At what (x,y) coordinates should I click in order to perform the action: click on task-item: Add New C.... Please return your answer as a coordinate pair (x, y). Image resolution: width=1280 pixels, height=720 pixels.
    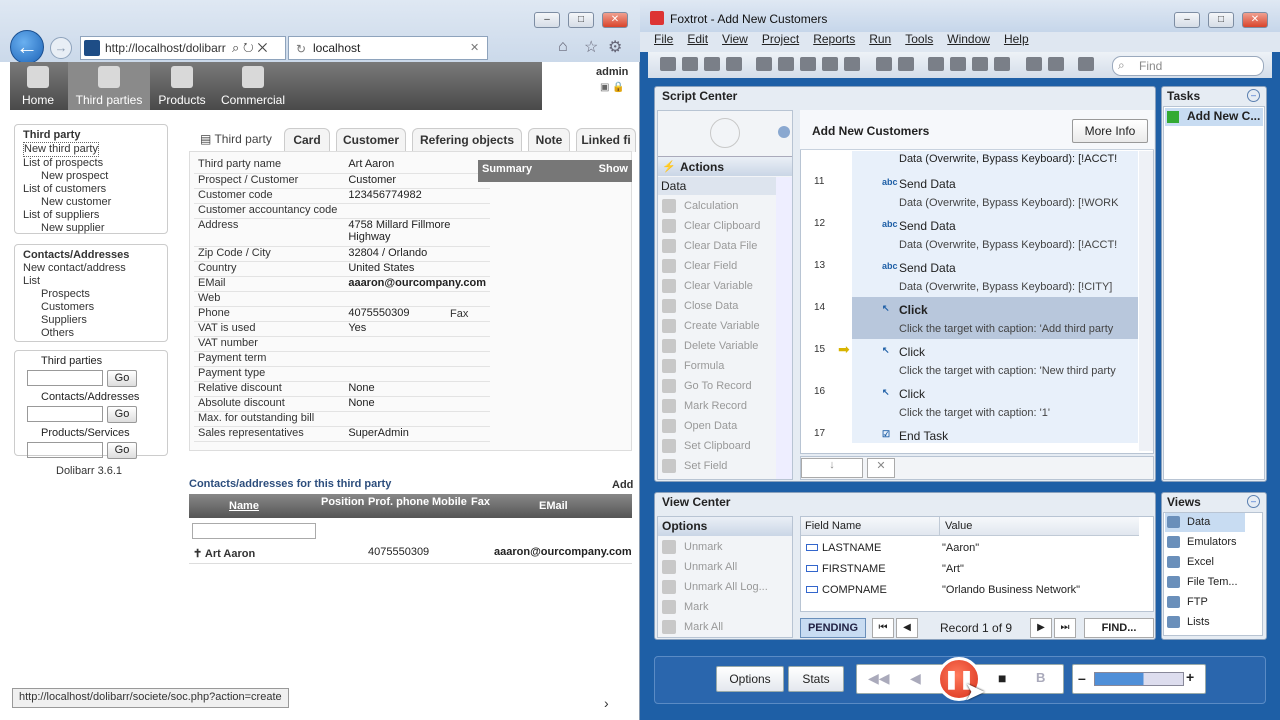
    Looking at the image, I should click on (1214, 117).